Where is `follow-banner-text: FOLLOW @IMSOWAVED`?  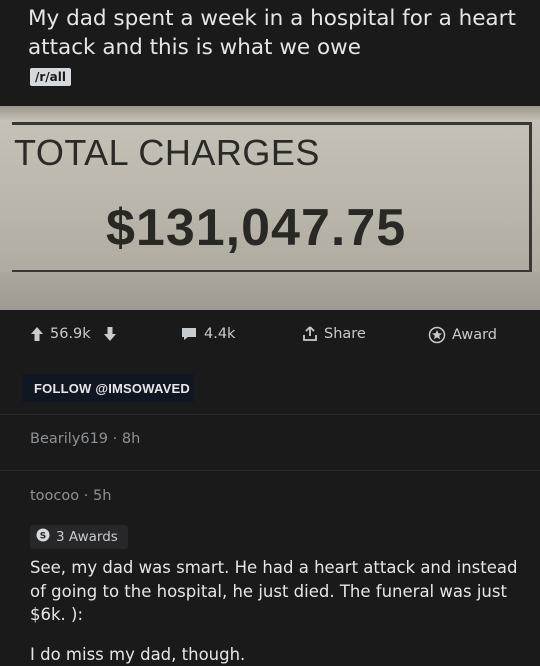
follow-banner-text: FOLLOW @IMSOWAVED is located at coordinates (112, 388).